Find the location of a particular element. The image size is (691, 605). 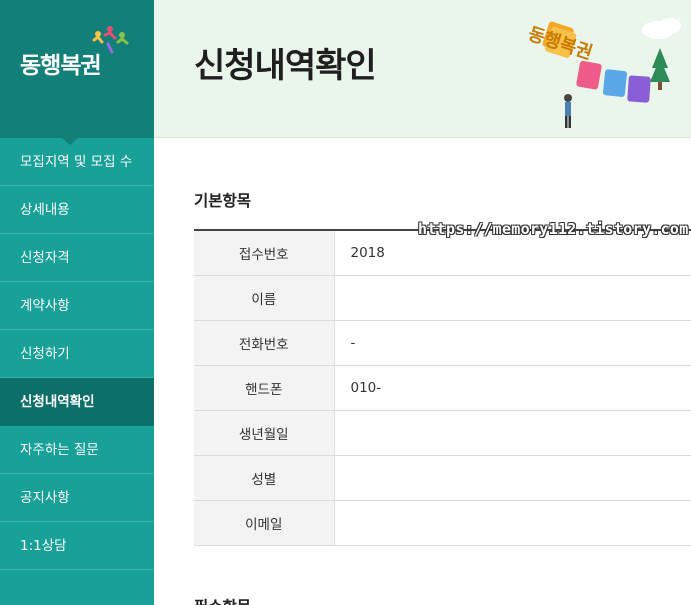

table-row: 생년월일 is located at coordinates (442, 432).